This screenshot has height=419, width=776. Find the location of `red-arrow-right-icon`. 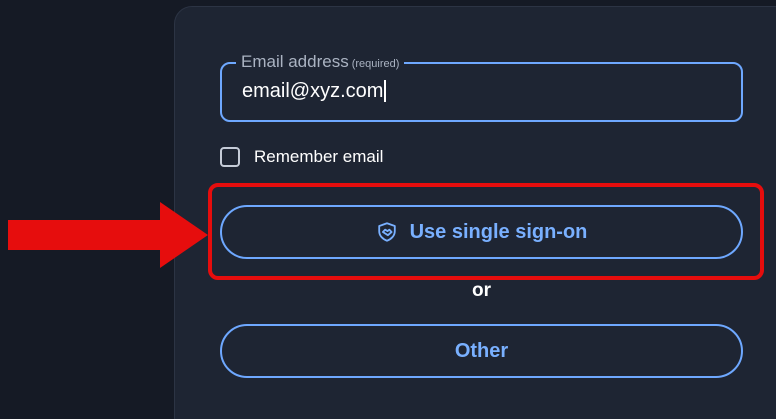

red-arrow-right-icon is located at coordinates (108, 235).